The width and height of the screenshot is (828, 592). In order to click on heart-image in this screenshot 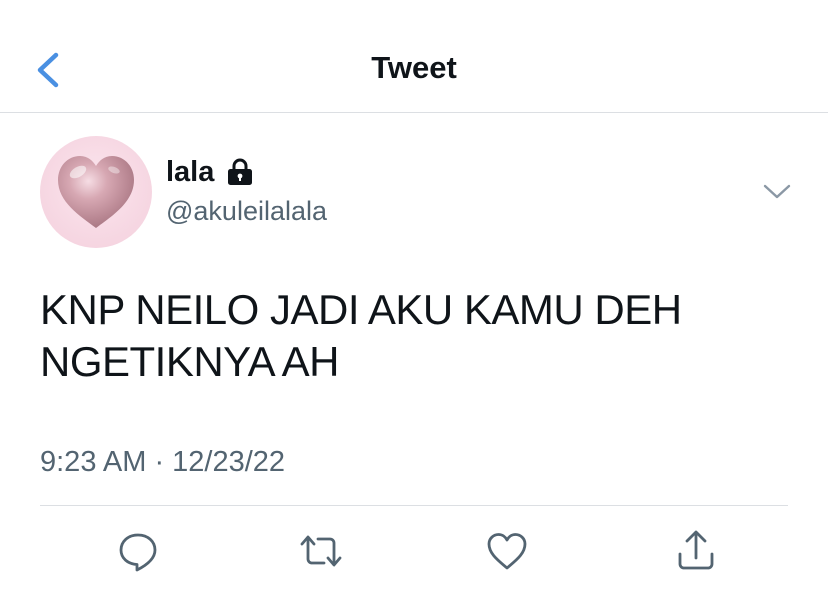, I will do `click(96, 192)`.